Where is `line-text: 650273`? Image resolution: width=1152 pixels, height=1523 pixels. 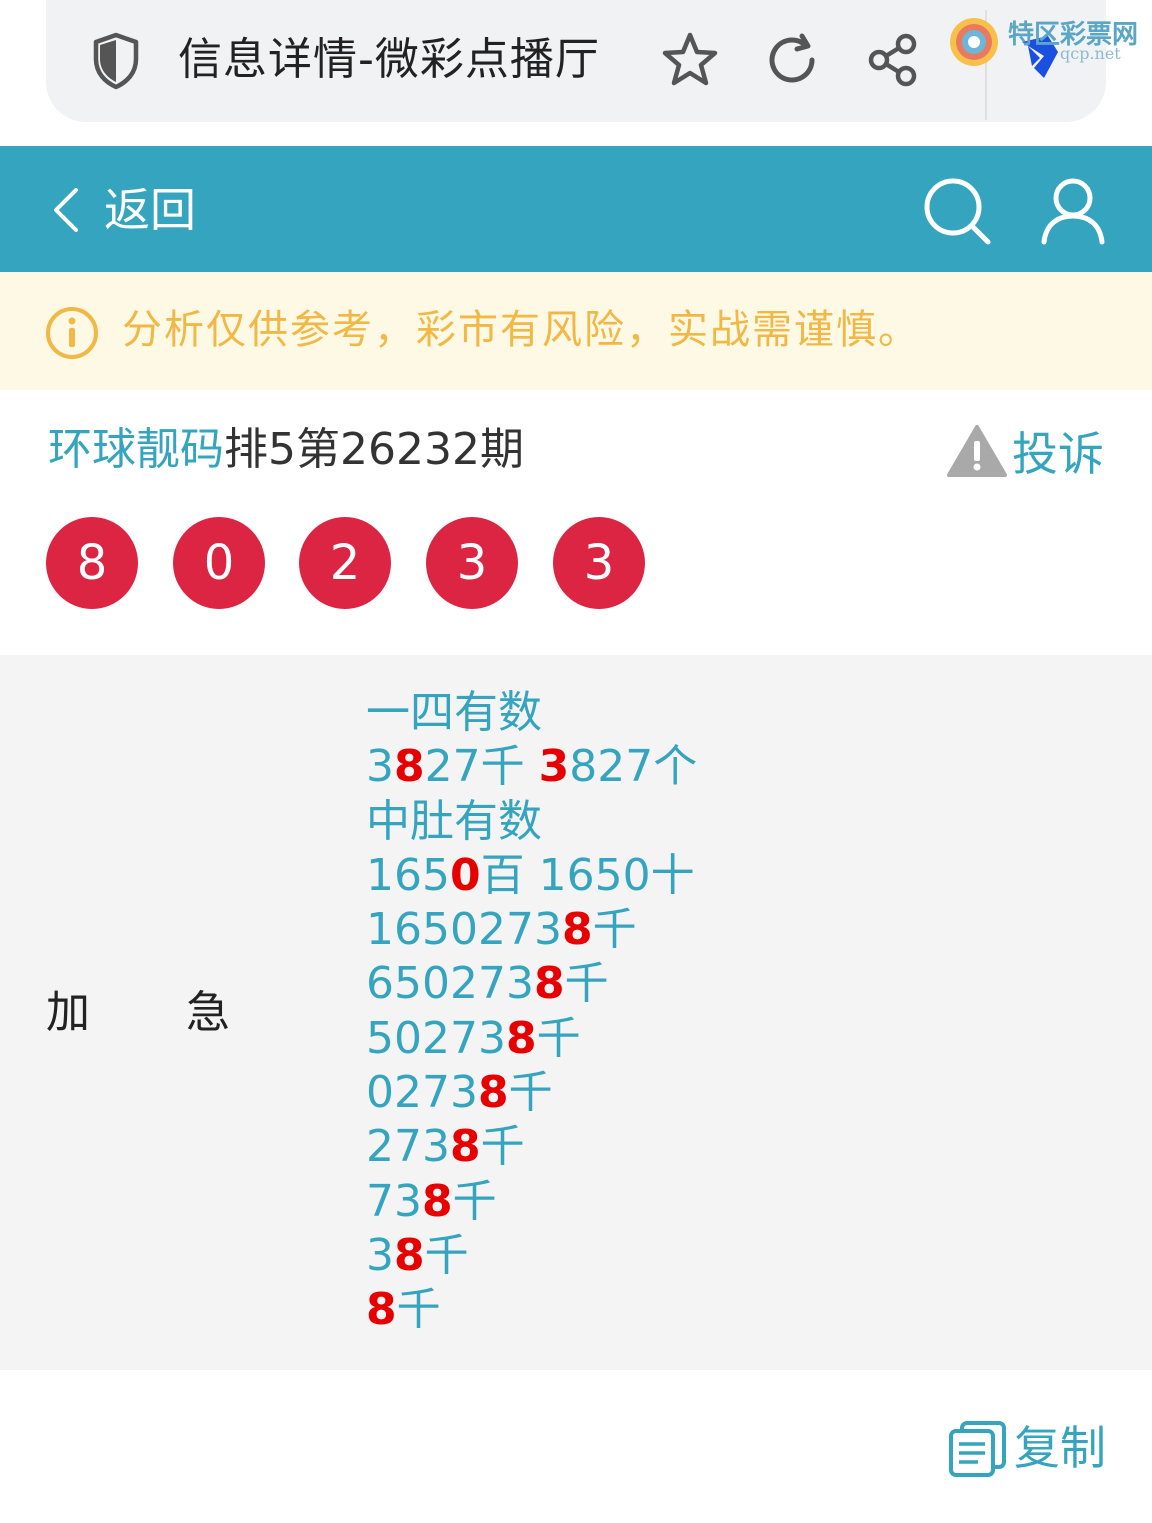 line-text: 650273 is located at coordinates (450, 984).